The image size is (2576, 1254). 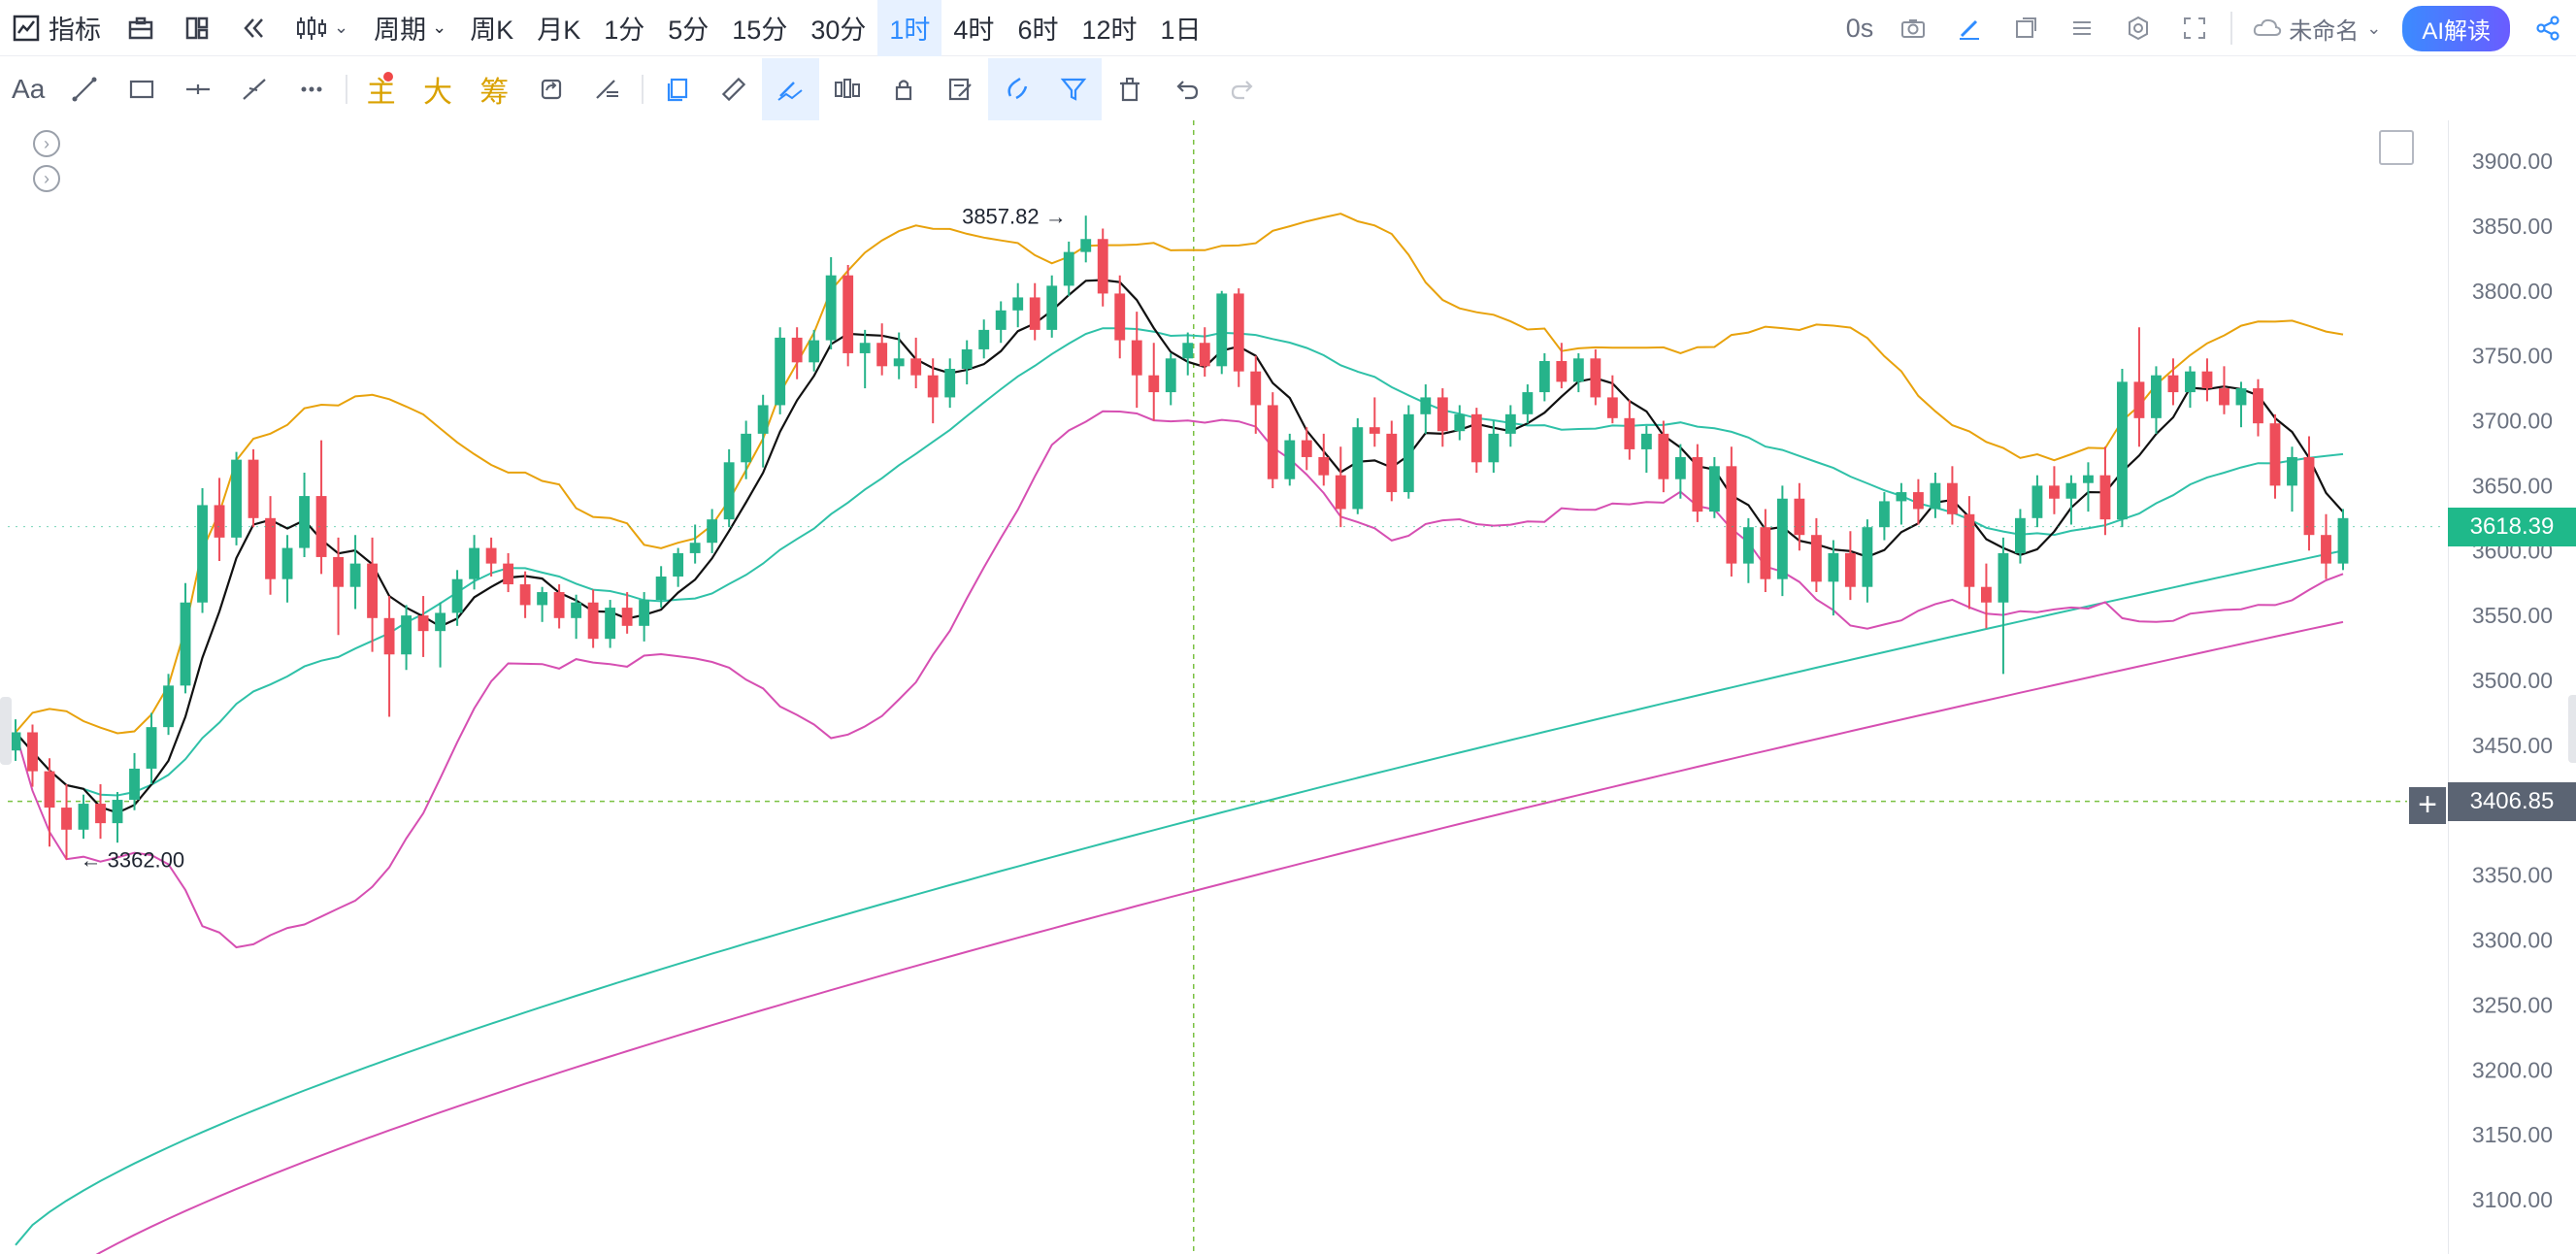 I want to click on magnet-icon, so click(x=1017, y=89).